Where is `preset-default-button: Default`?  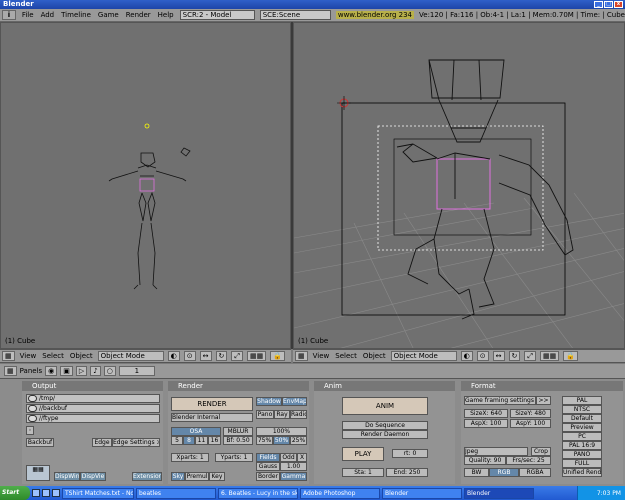 preset-default-button: Default is located at coordinates (582, 418).